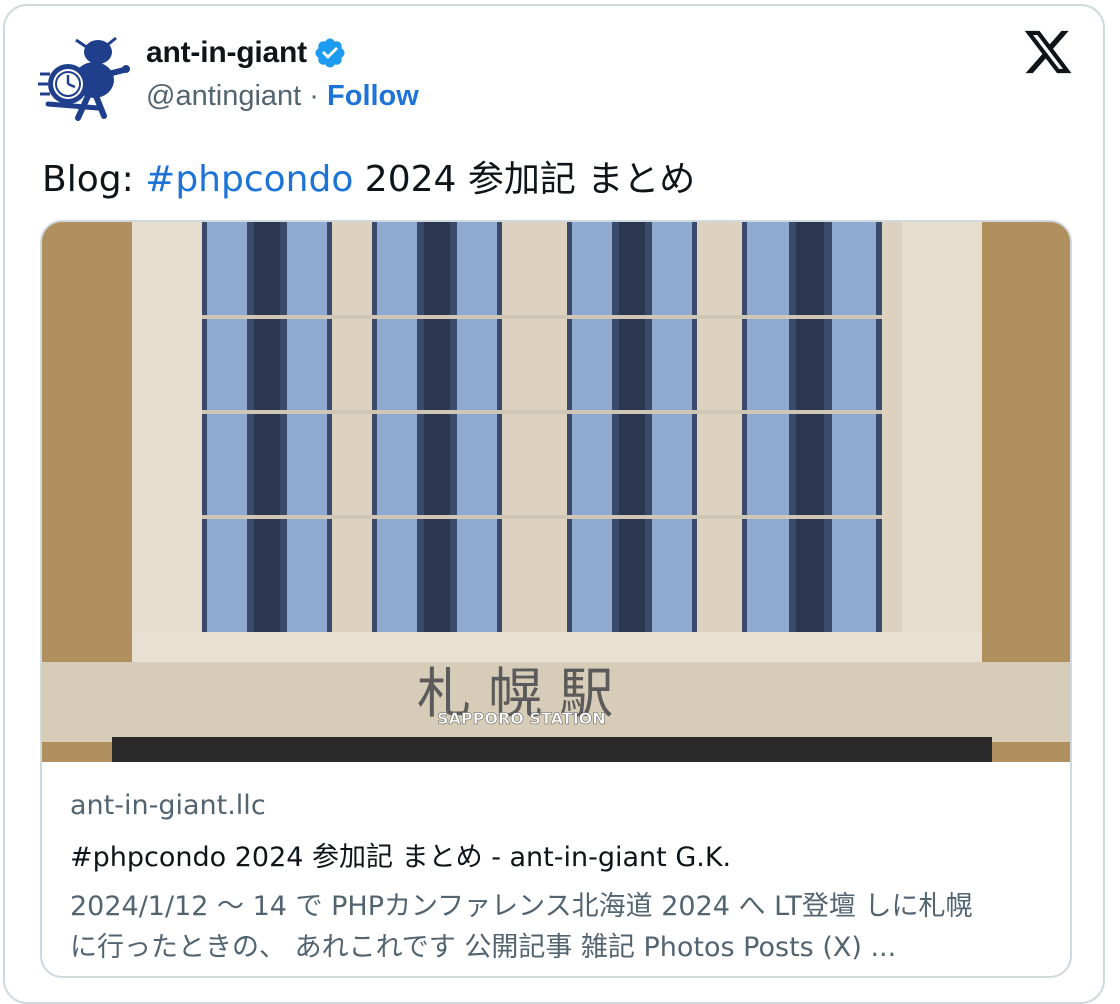 The image size is (1120, 1004). I want to click on author-handle: @antingiant, so click(223, 96).